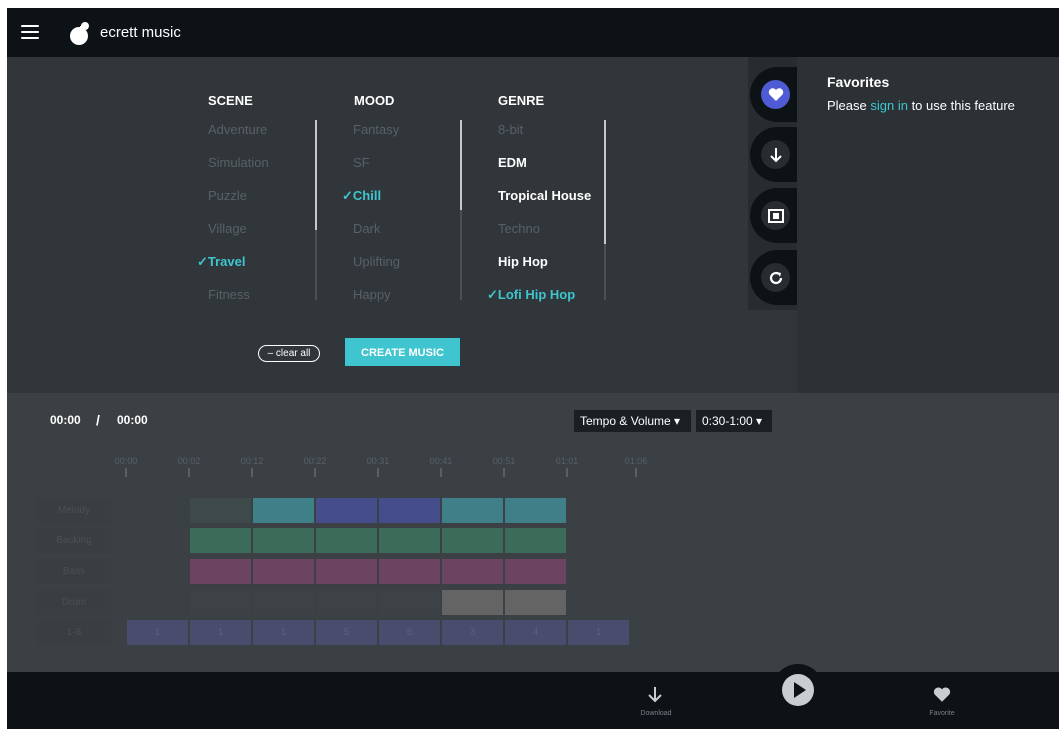 This screenshot has width=1059, height=729. I want to click on bar-cell: 4, so click(535, 632).